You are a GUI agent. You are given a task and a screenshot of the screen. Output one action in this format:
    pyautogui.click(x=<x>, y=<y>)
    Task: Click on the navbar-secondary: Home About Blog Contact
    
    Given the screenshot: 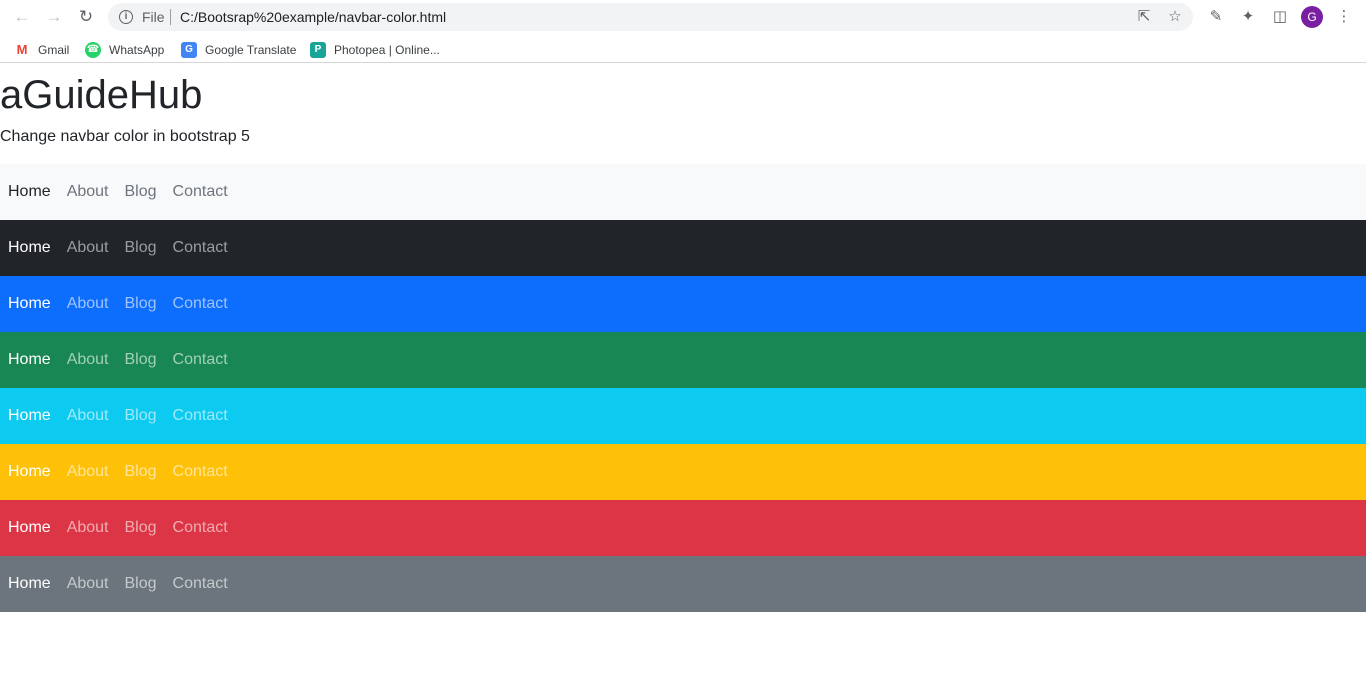 What is the action you would take?
    pyautogui.click(x=683, y=584)
    